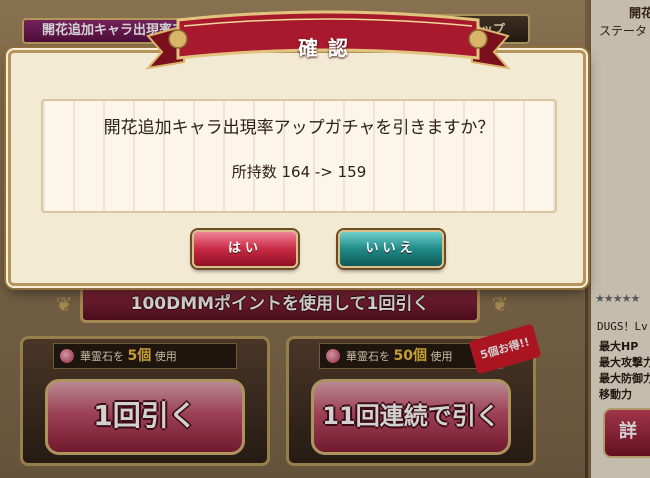 The image size is (650, 478). Describe the element at coordinates (245, 249) in the screenshot. I see `yes-button: はい` at that location.